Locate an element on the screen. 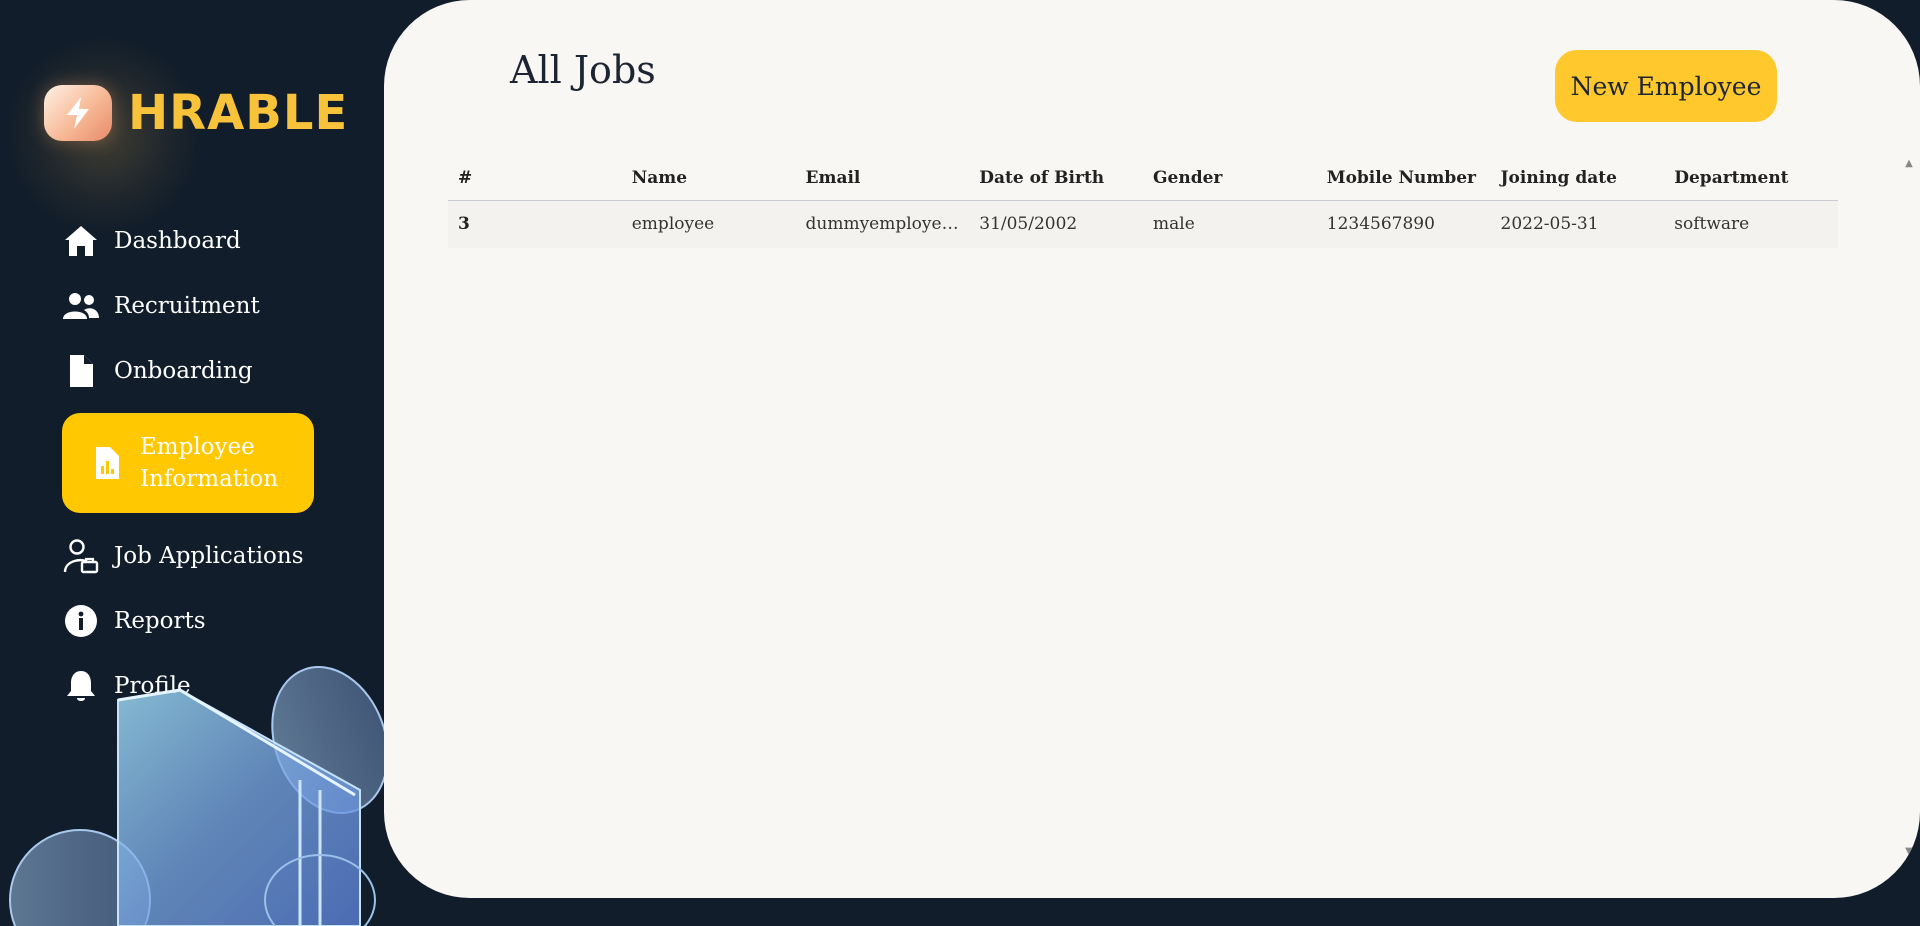 Image resolution: width=1920 pixels, height=926 pixels. sidebar-item-dashboard: Dashboard is located at coordinates (188, 240).